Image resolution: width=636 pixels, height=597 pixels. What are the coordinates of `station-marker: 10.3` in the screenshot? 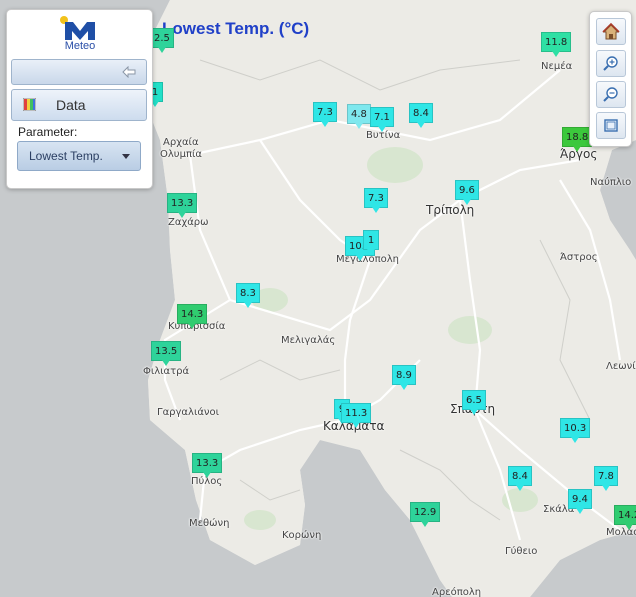 It's located at (575, 430).